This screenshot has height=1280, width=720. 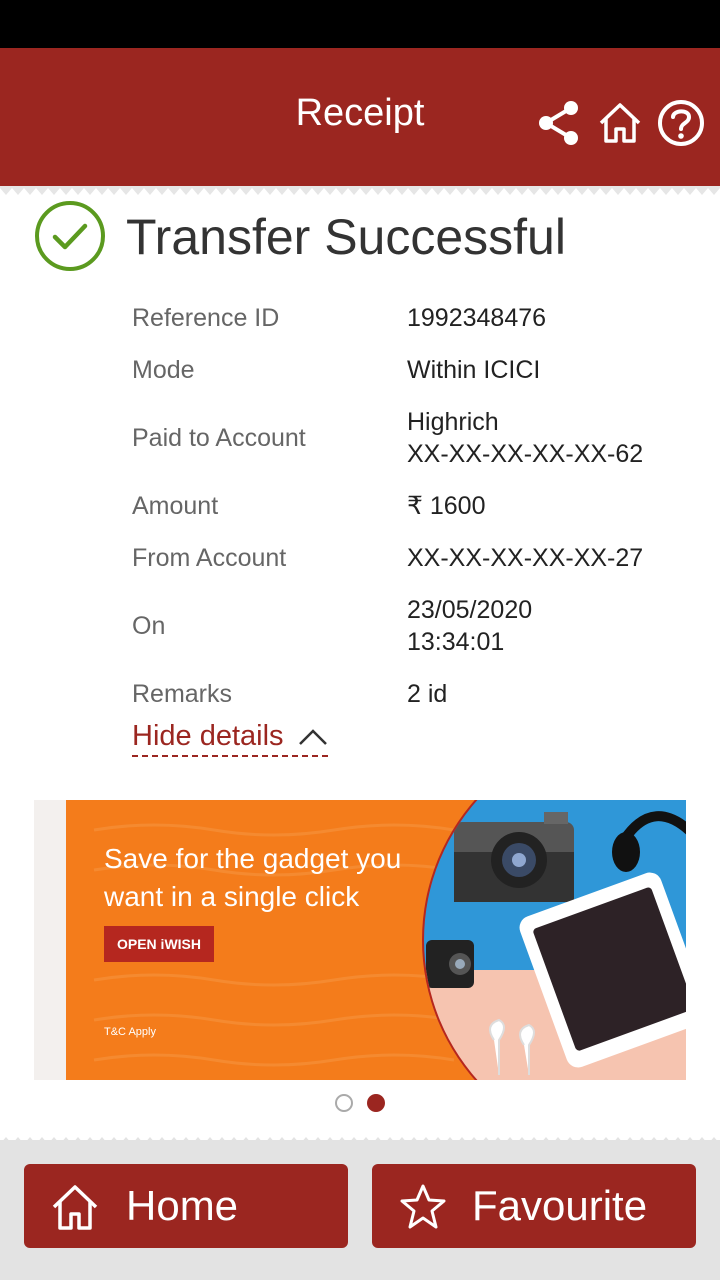 What do you see at coordinates (376, 1103) in the screenshot?
I see `carousel-dot-2-active` at bounding box center [376, 1103].